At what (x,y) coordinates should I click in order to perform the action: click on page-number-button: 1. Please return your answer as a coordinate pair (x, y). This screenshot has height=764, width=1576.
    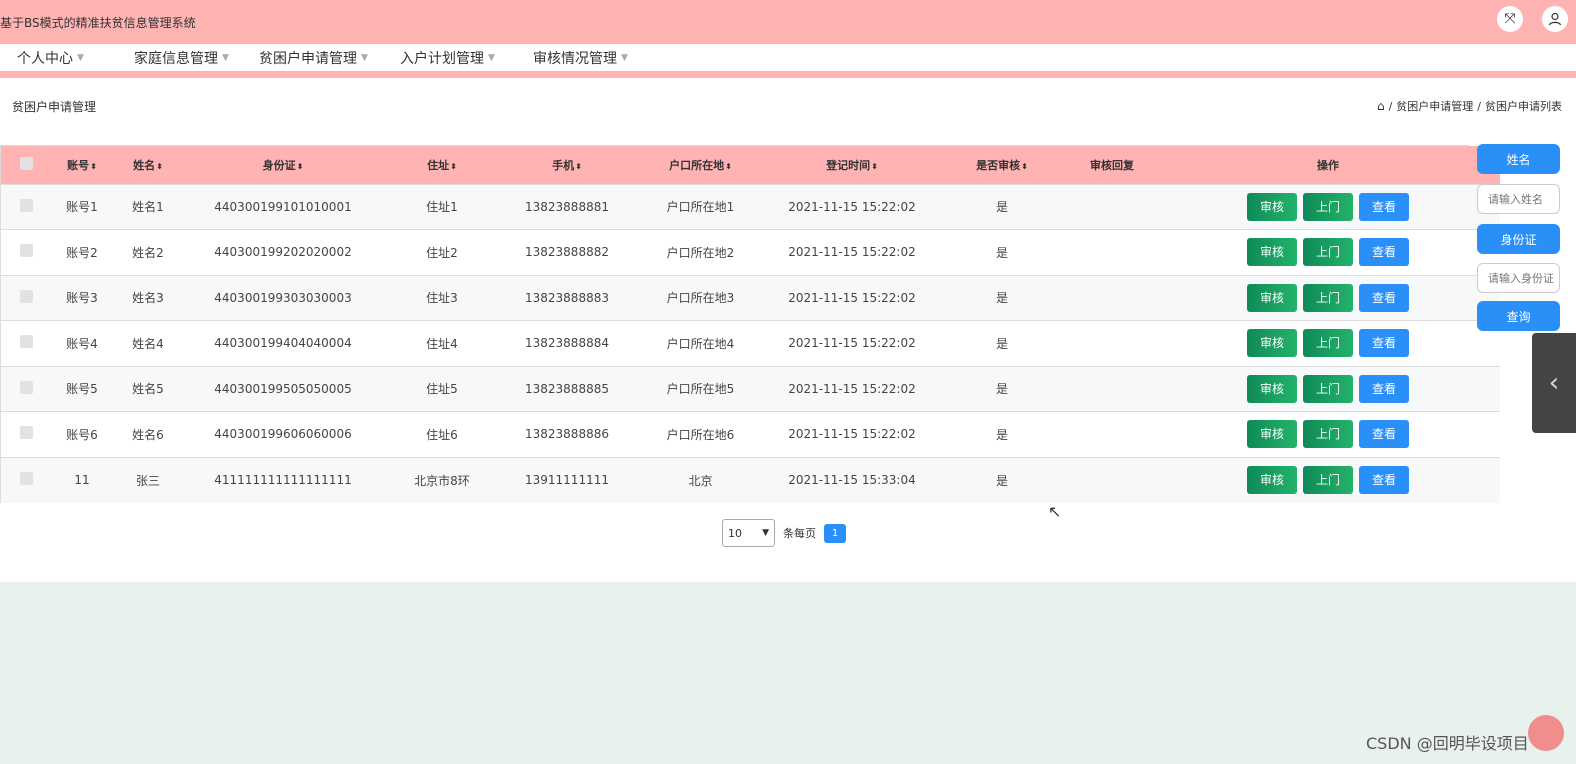
    Looking at the image, I should click on (835, 533).